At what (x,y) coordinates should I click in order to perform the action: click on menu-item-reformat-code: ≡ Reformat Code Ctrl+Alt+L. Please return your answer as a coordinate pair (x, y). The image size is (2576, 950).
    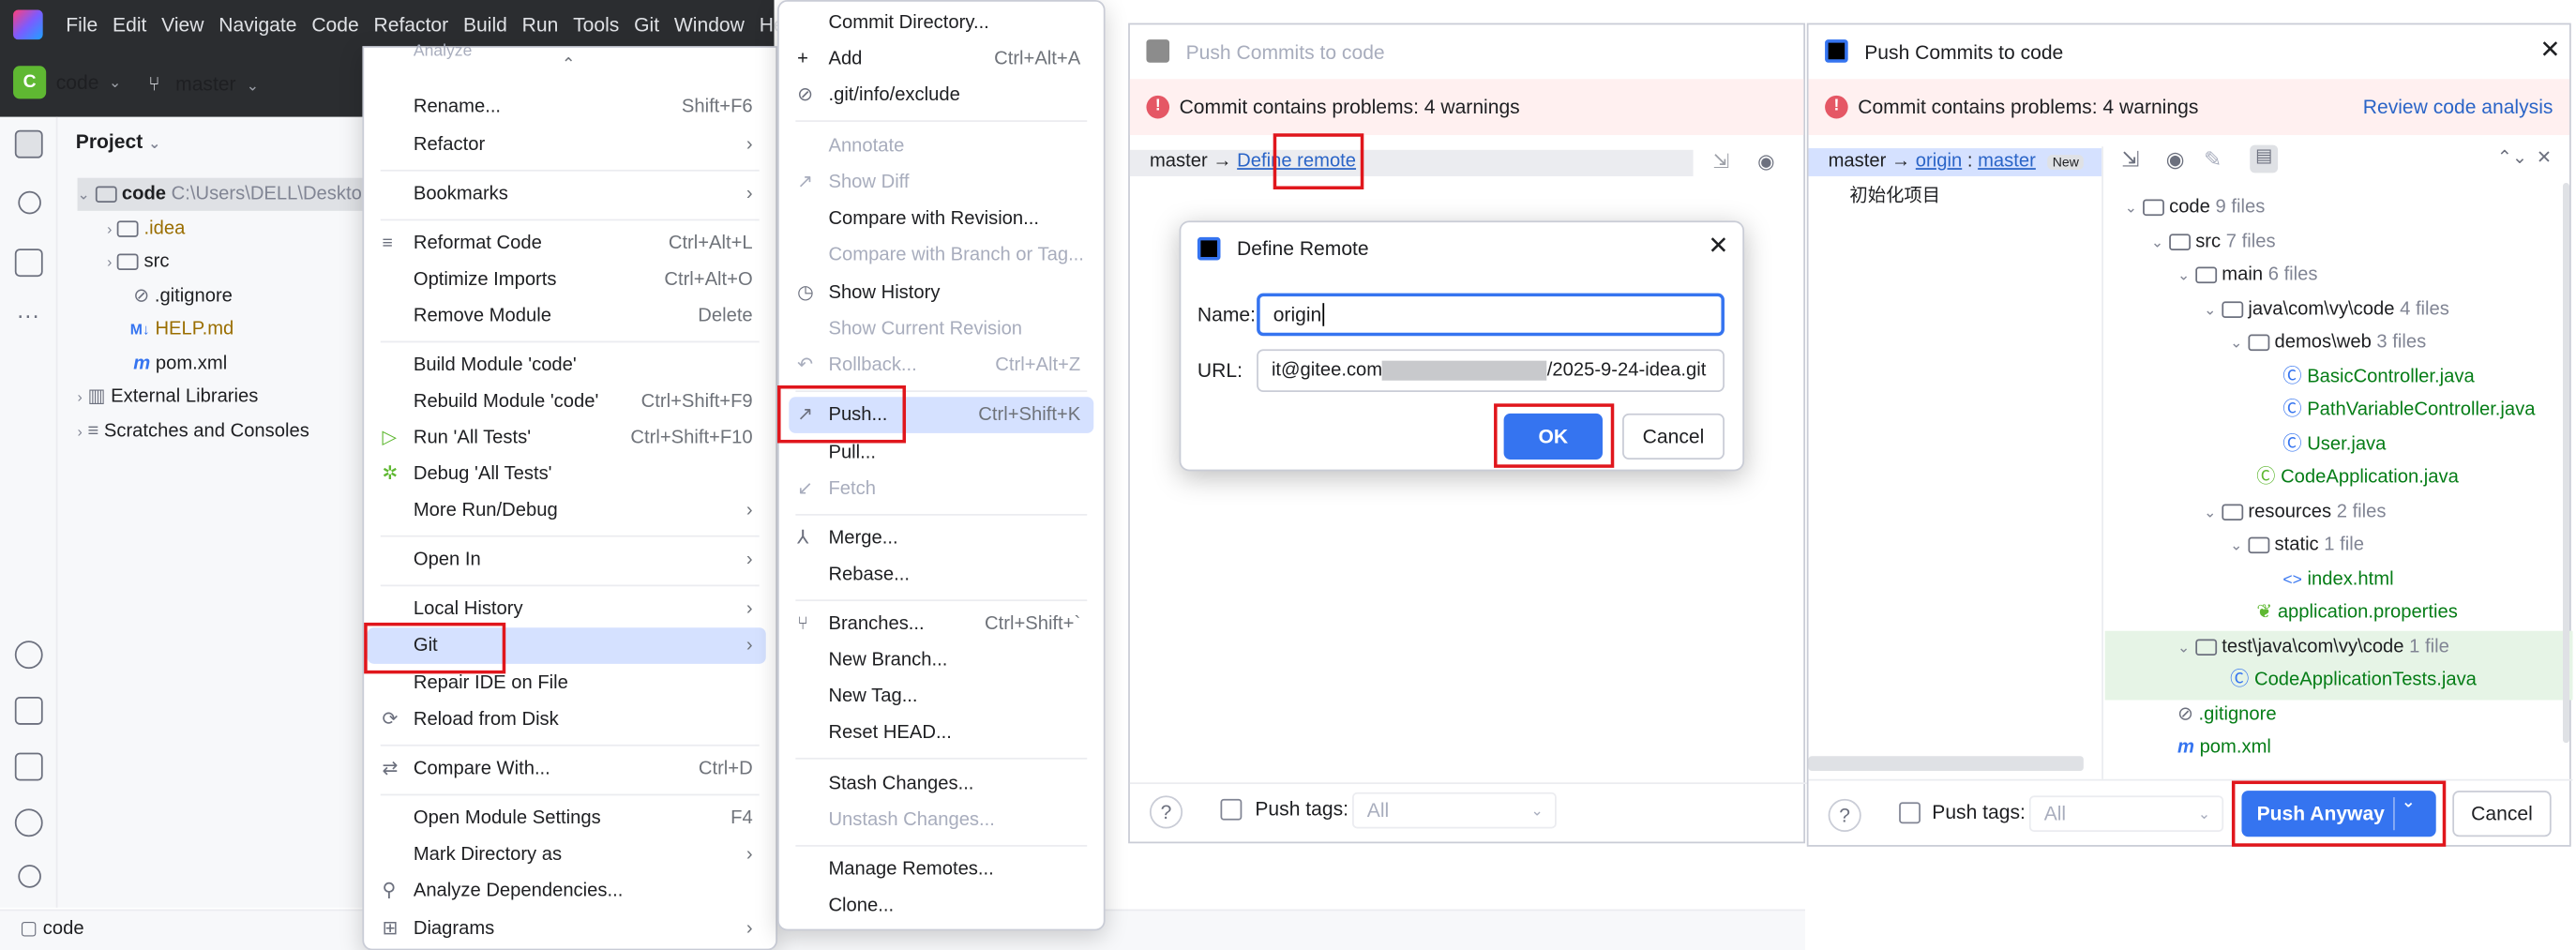
    Looking at the image, I should click on (570, 244).